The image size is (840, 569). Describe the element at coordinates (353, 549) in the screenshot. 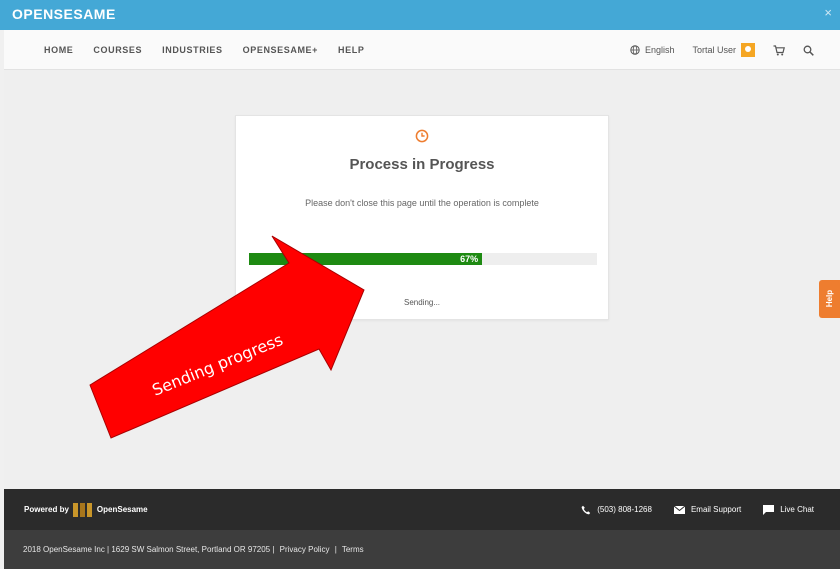

I see `terms-link: Terms` at that location.